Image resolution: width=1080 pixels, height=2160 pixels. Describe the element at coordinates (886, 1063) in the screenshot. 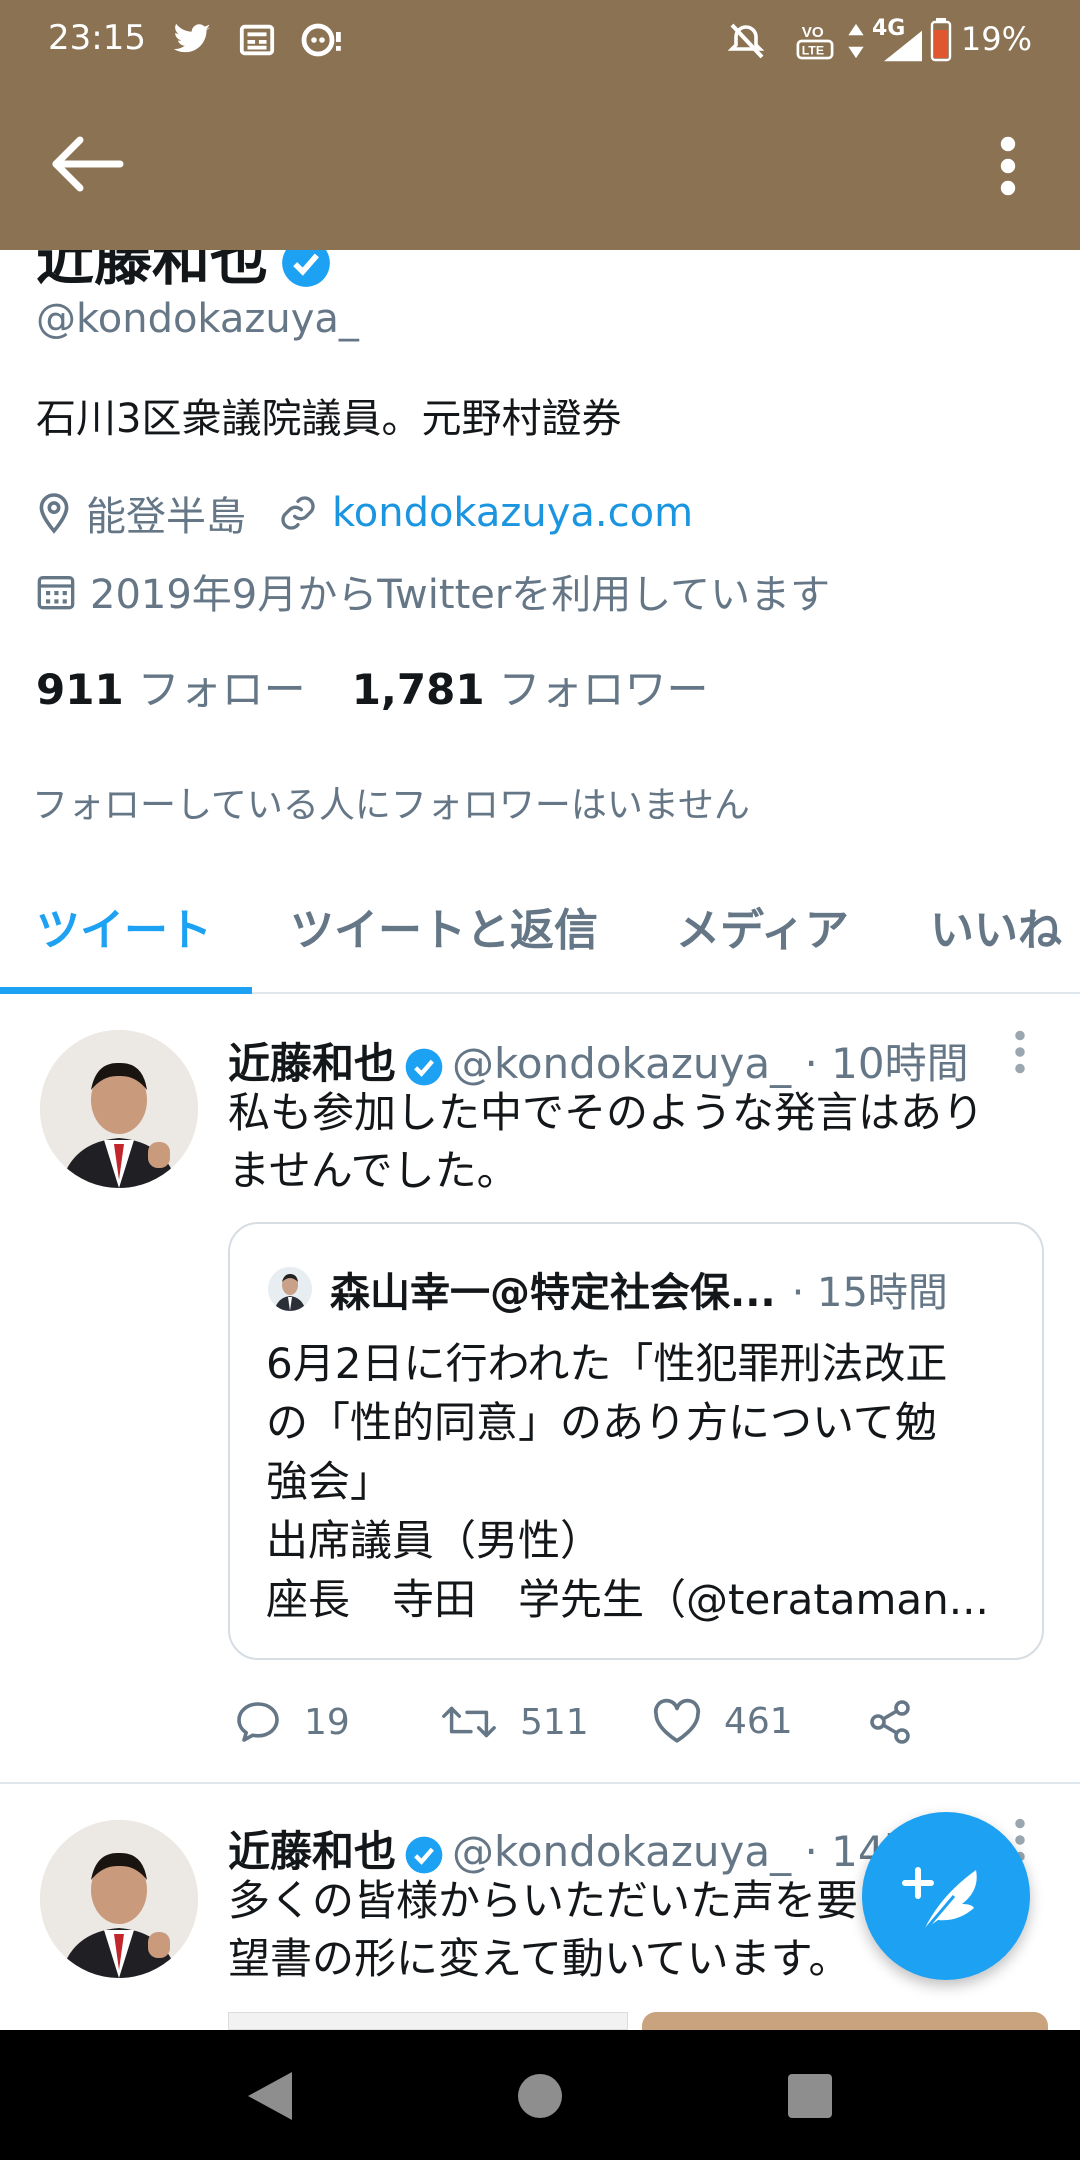

I see `tweet-time: · 10時間` at that location.